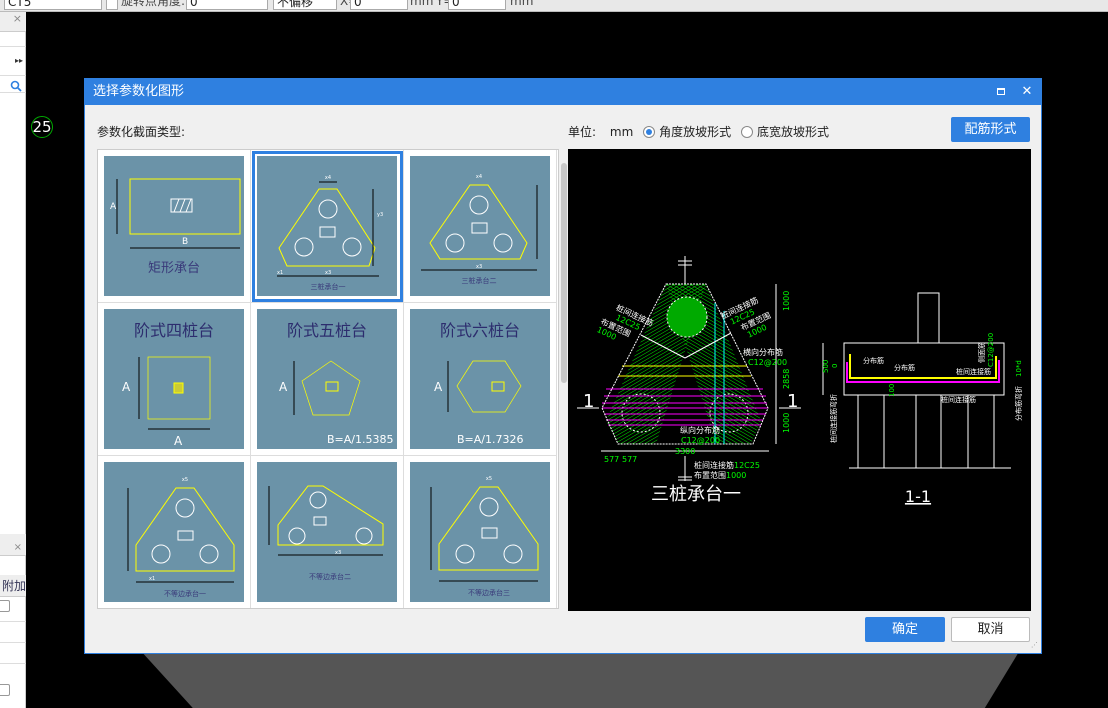  What do you see at coordinates (580, 679) in the screenshot?
I see `3d-slab` at bounding box center [580, 679].